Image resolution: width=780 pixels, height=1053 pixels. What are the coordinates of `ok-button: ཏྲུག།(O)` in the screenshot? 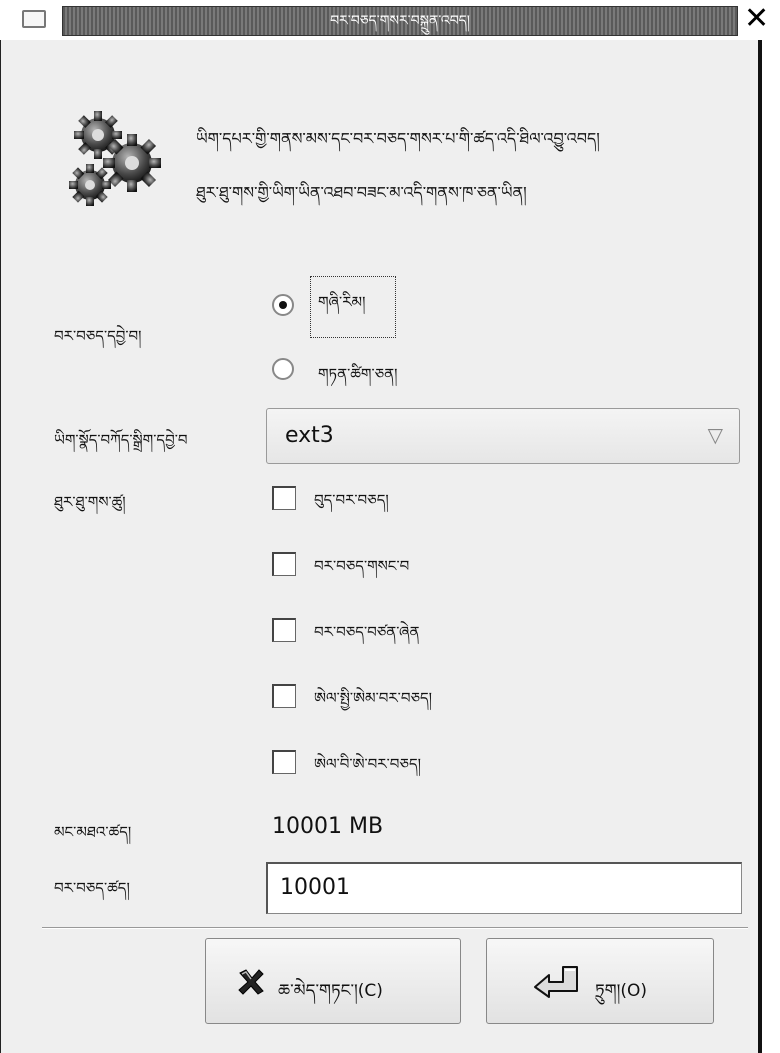 It's located at (600, 981).